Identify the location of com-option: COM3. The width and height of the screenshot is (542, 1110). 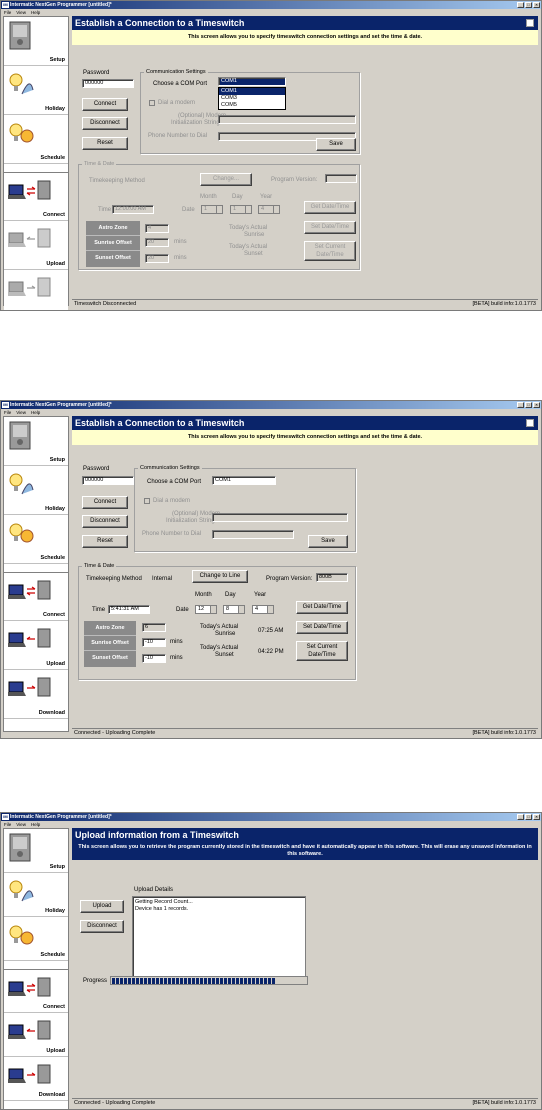
(252, 98).